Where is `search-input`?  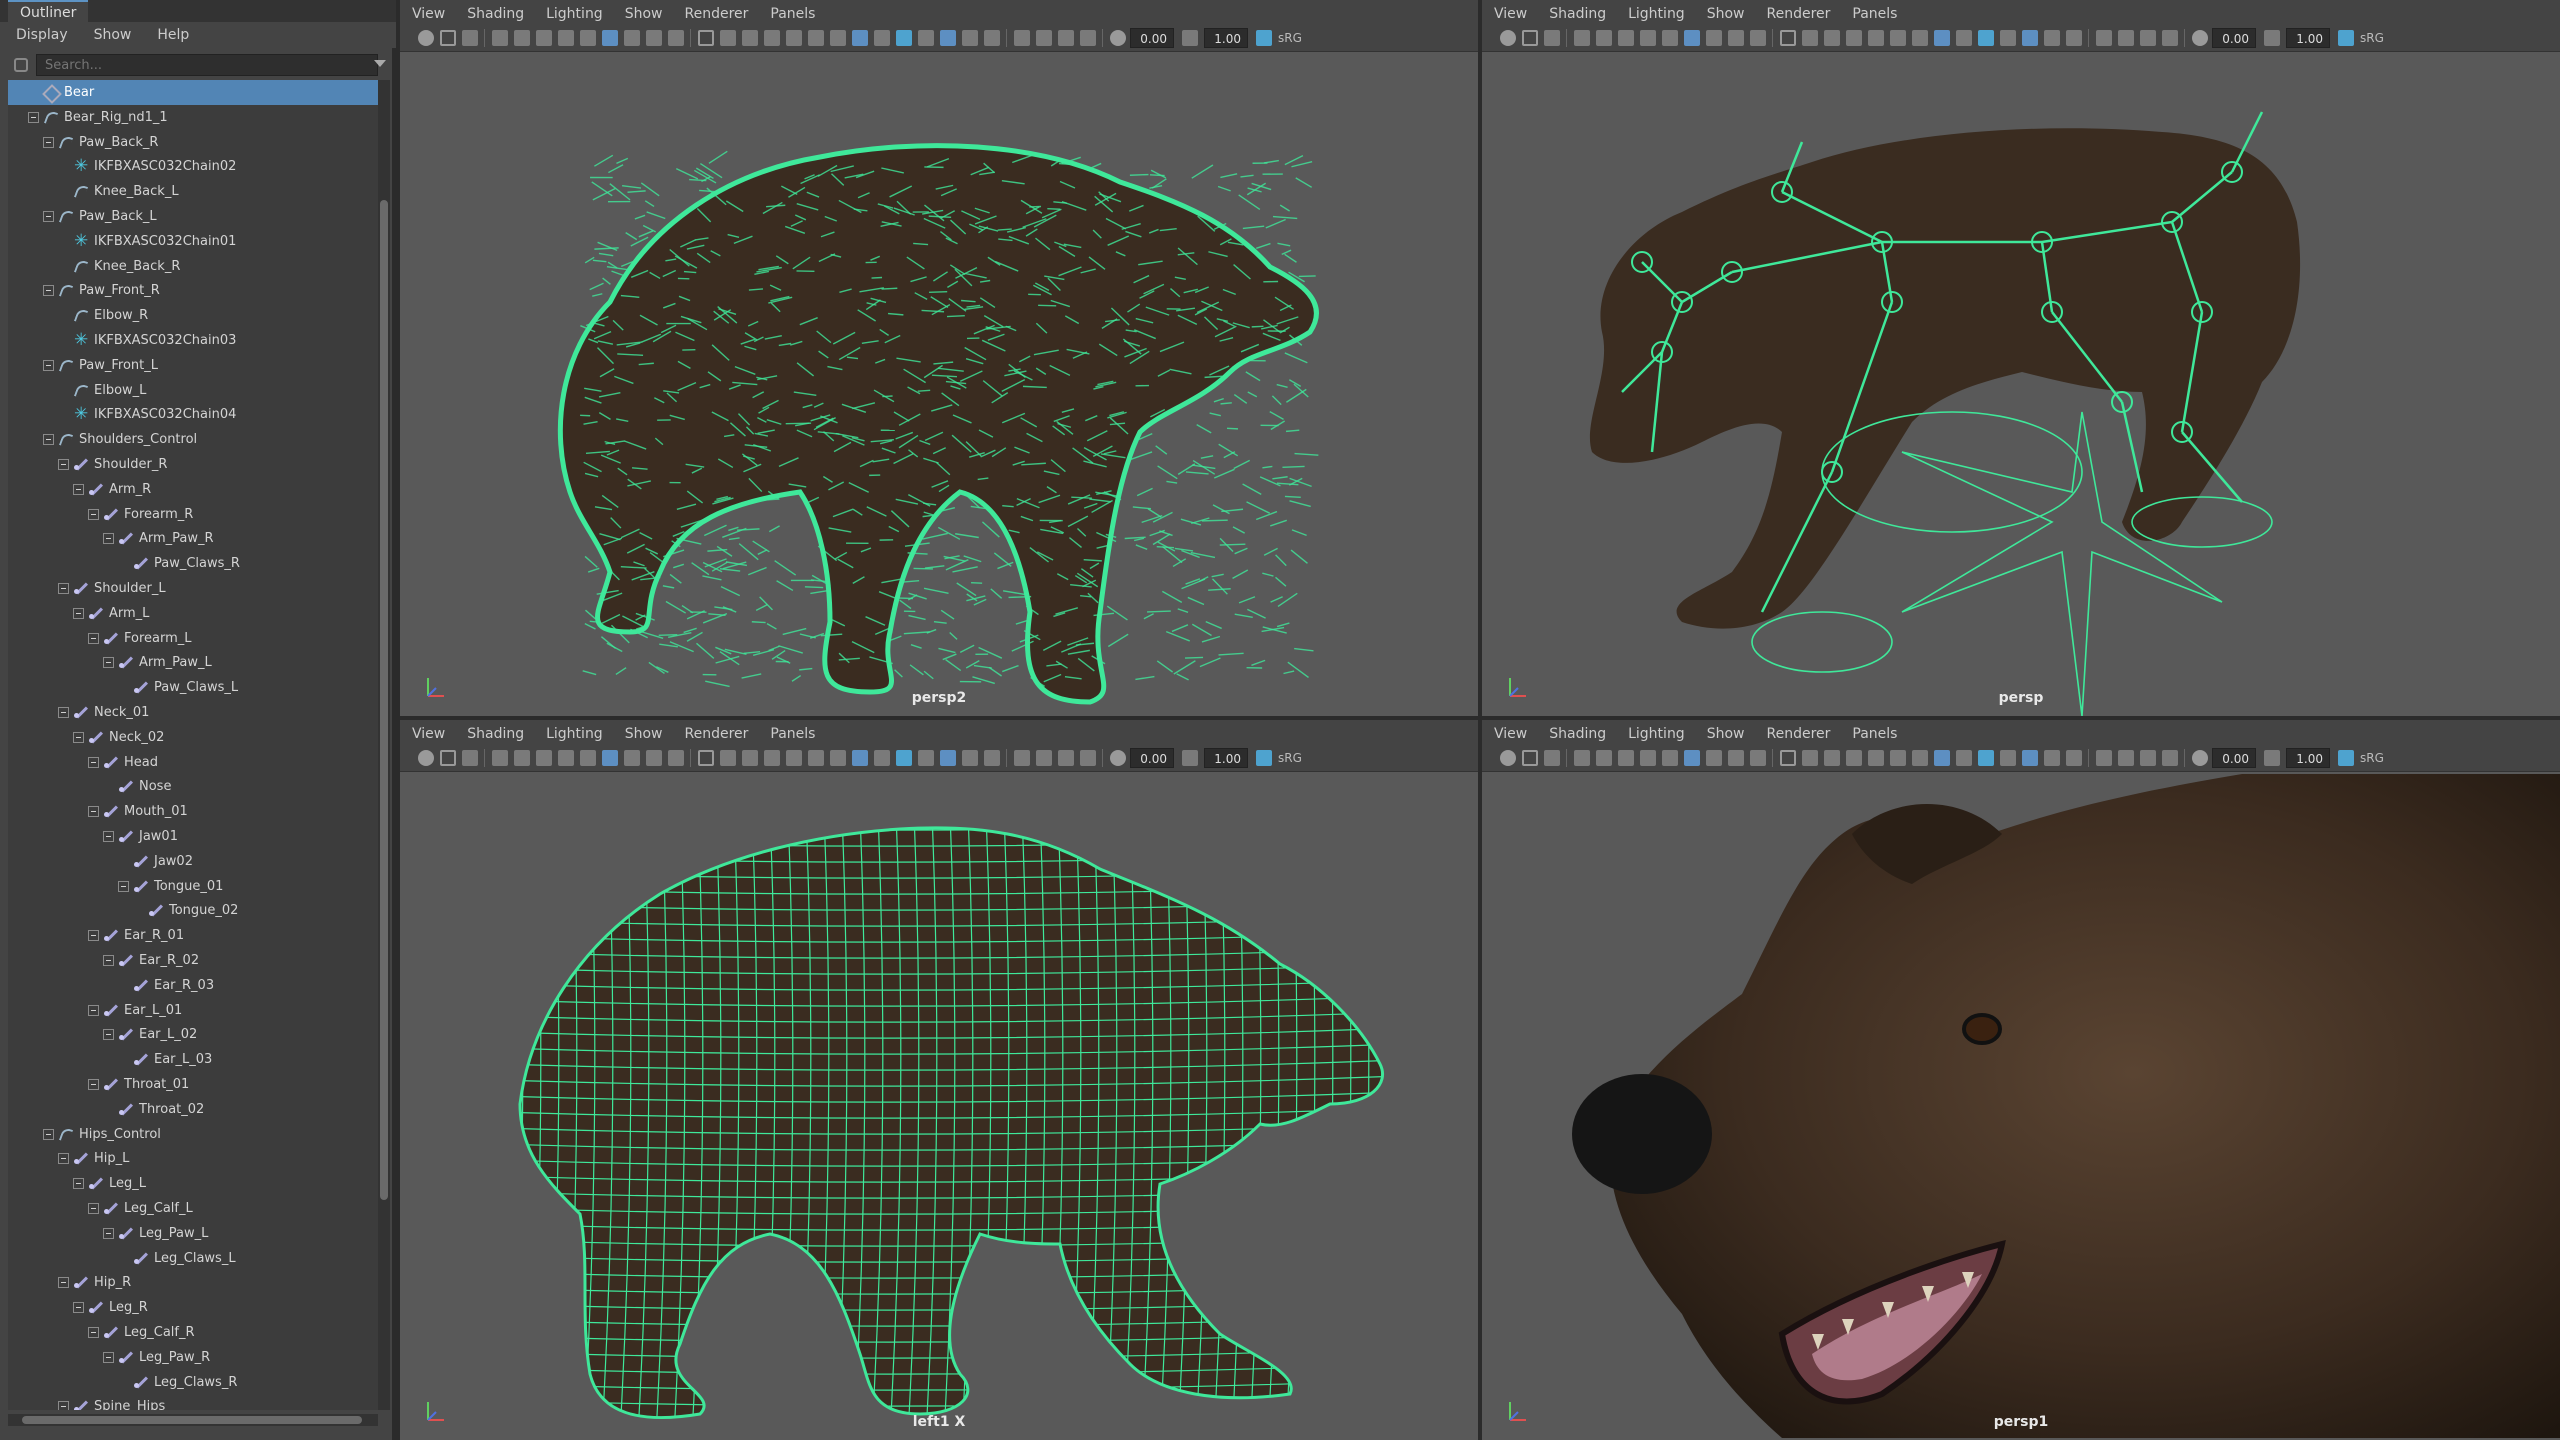 search-input is located at coordinates (207, 65).